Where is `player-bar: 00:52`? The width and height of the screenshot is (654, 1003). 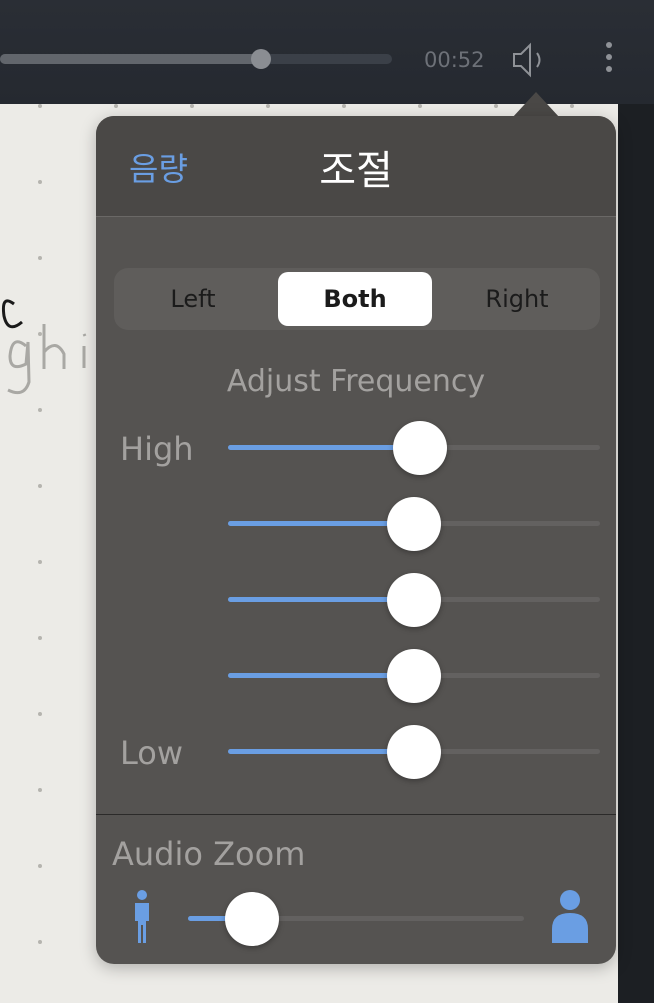 player-bar: 00:52 is located at coordinates (327, 52).